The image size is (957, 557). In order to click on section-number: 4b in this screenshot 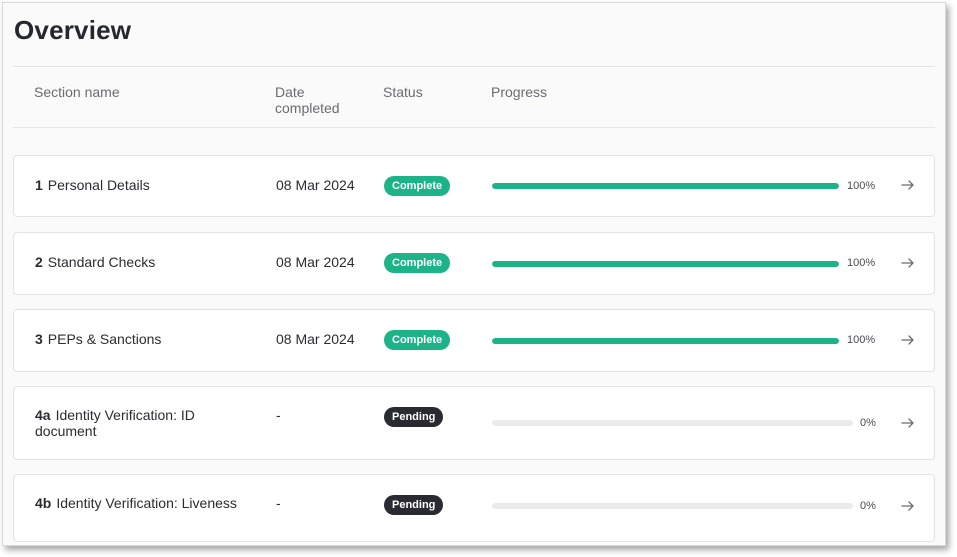, I will do `click(43, 503)`.